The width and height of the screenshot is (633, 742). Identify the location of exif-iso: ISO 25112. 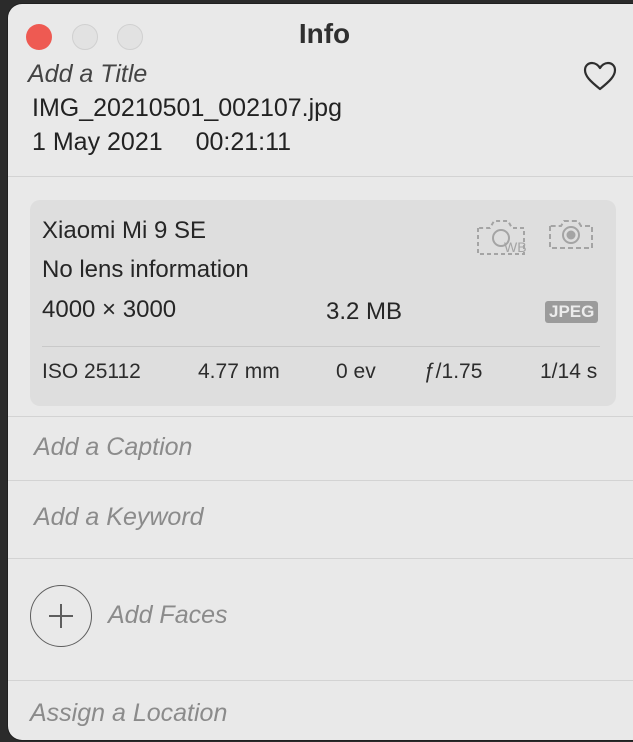
(91, 371).